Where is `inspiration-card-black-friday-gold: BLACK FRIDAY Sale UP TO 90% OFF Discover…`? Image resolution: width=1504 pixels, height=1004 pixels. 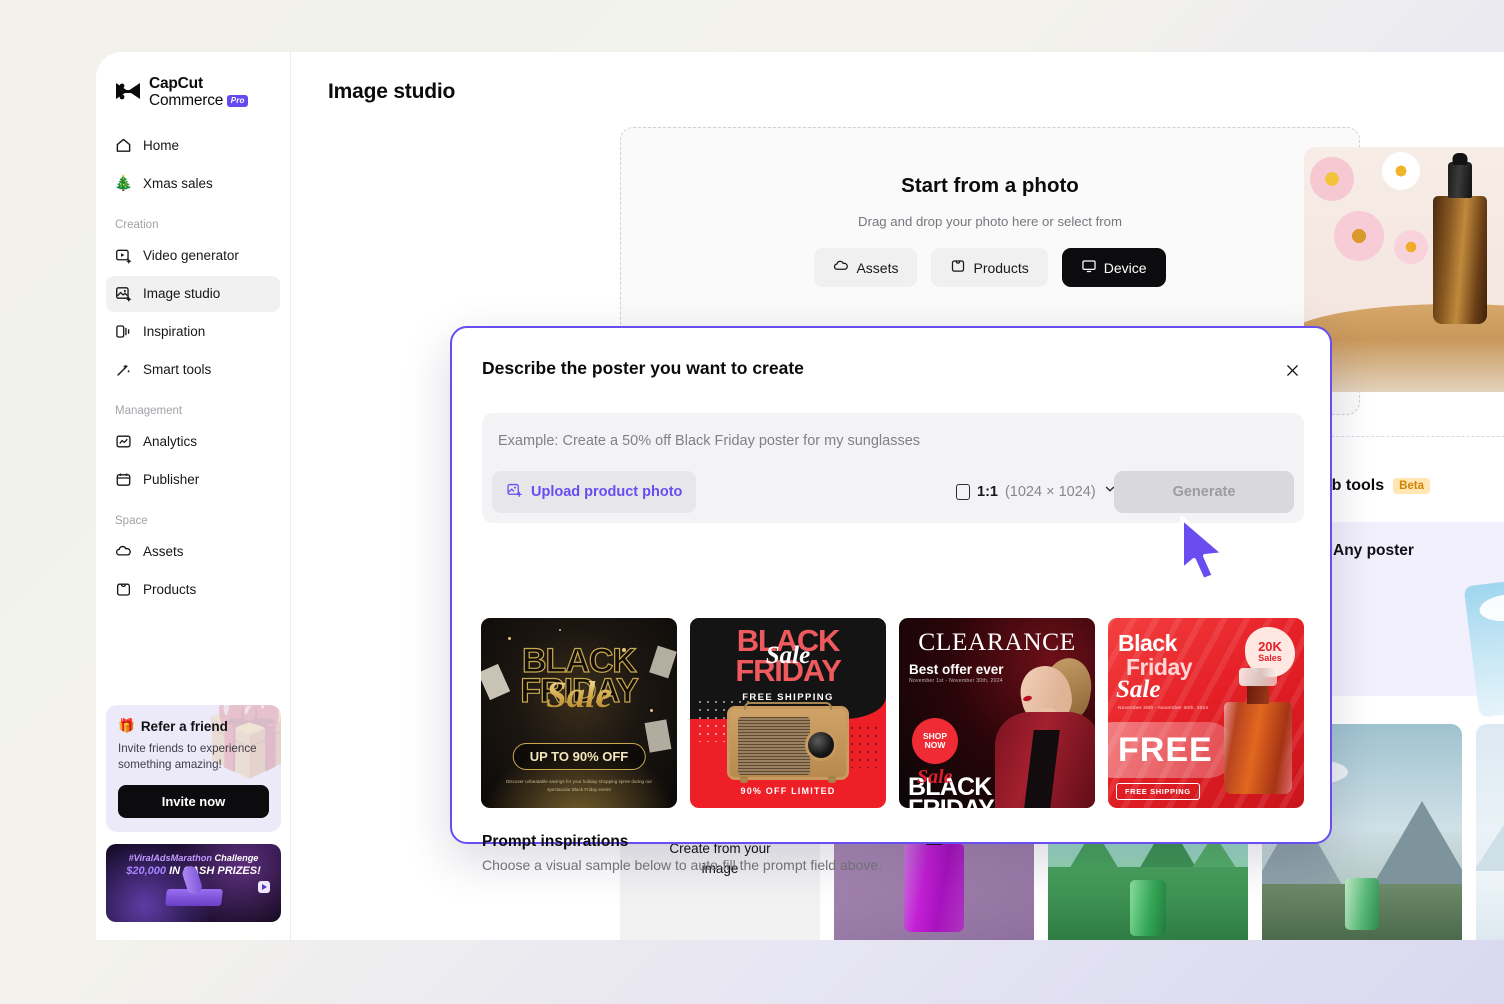 inspiration-card-black-friday-gold: BLACK FRIDAY Sale UP TO 90% OFF Discover… is located at coordinates (579, 713).